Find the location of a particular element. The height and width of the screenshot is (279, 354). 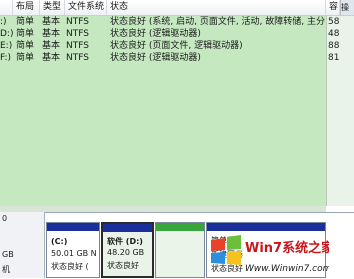

column-header-volume is located at coordinates (6, 7).